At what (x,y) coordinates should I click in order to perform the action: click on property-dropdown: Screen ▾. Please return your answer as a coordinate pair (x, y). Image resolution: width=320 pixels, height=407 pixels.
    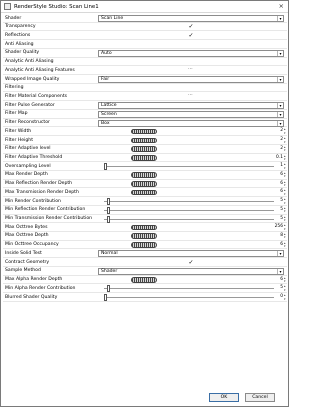
    Looking at the image, I should click on (191, 114).